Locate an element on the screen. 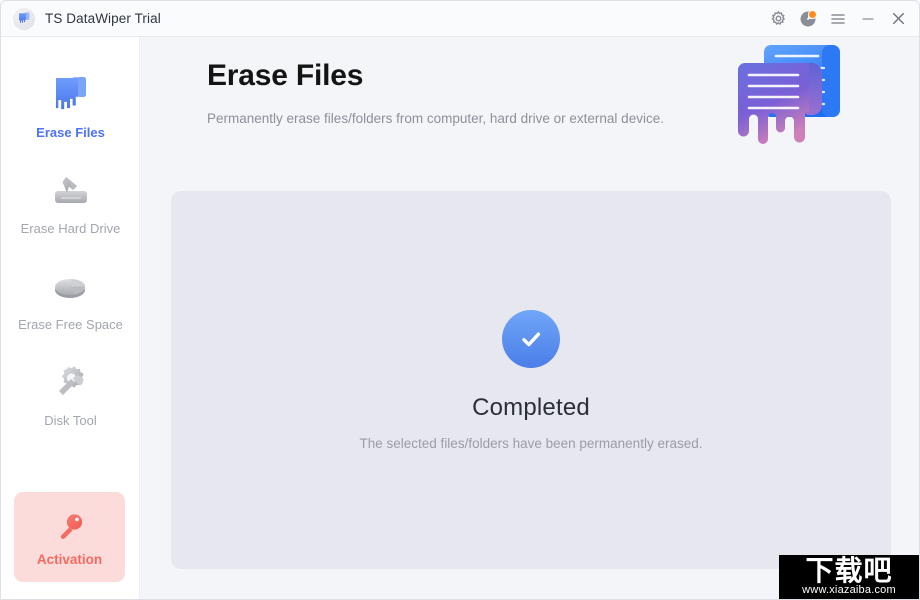  close-icon is located at coordinates (898, 18).